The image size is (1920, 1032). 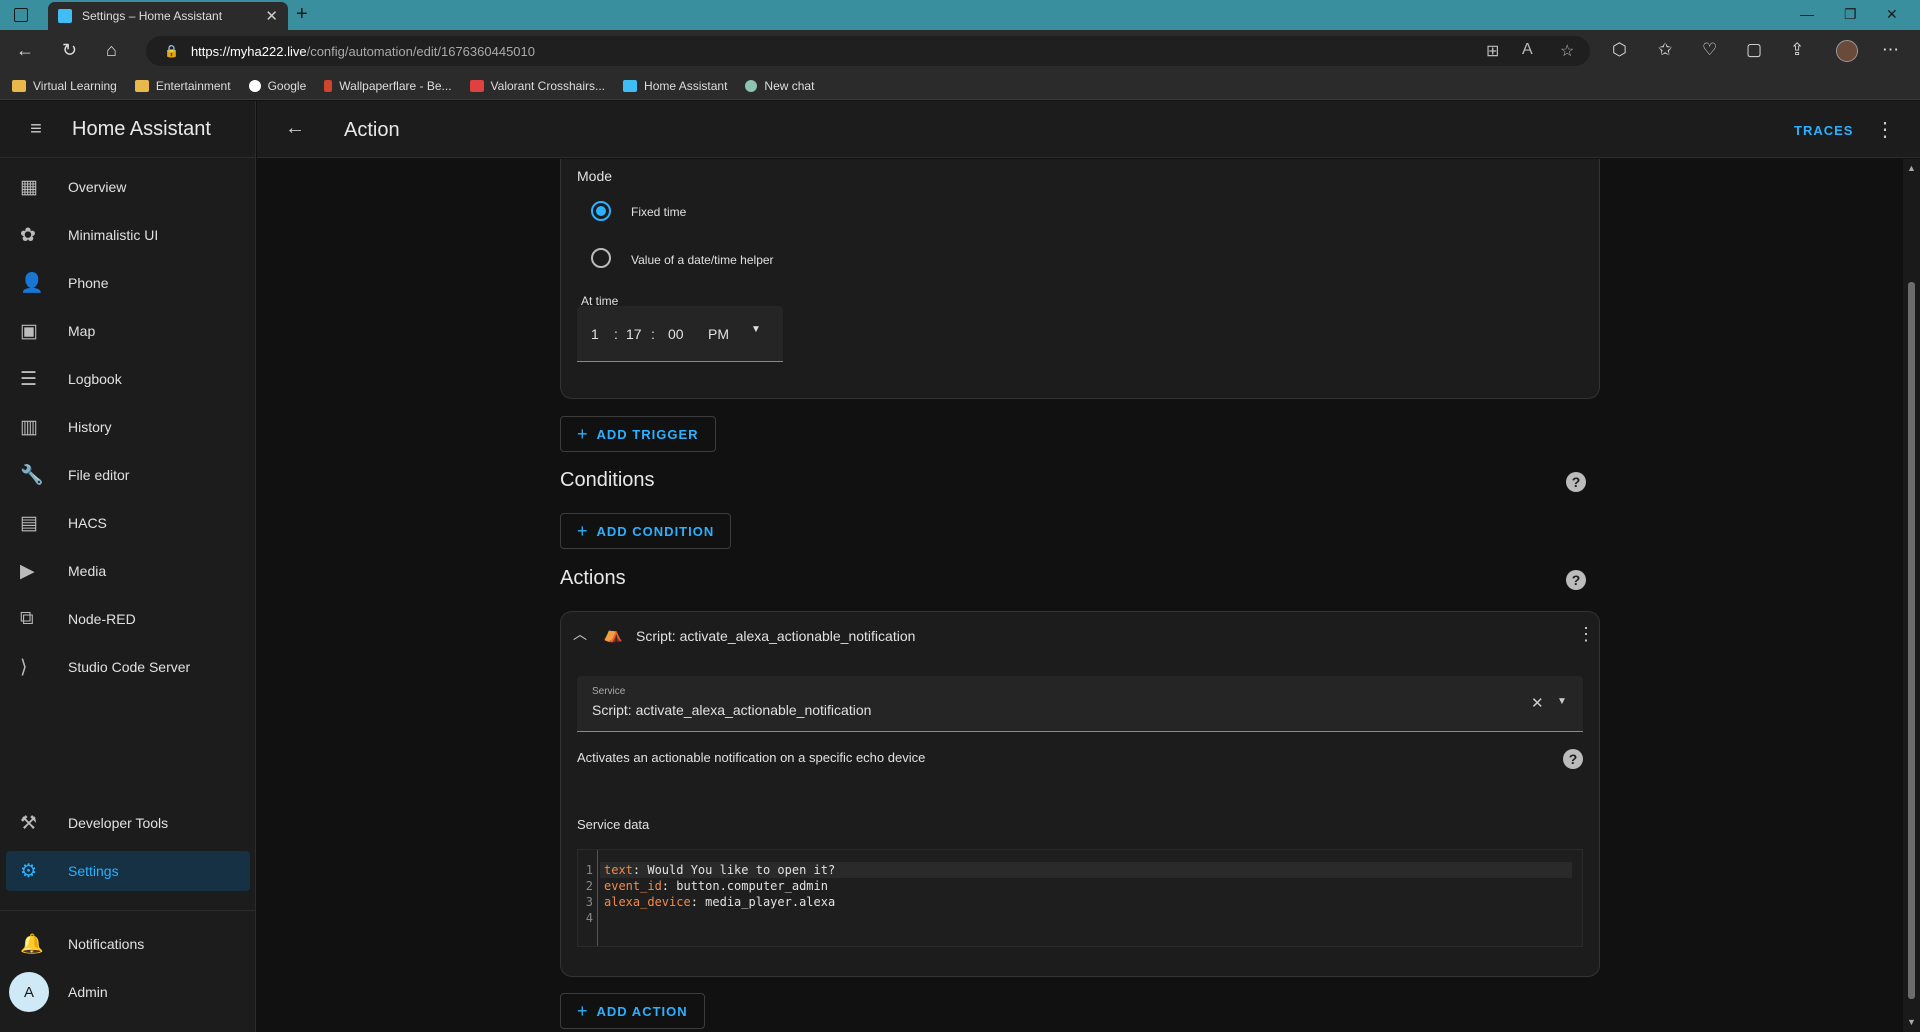 What do you see at coordinates (1537, 703) in the screenshot?
I see `clear-icon: ✕` at bounding box center [1537, 703].